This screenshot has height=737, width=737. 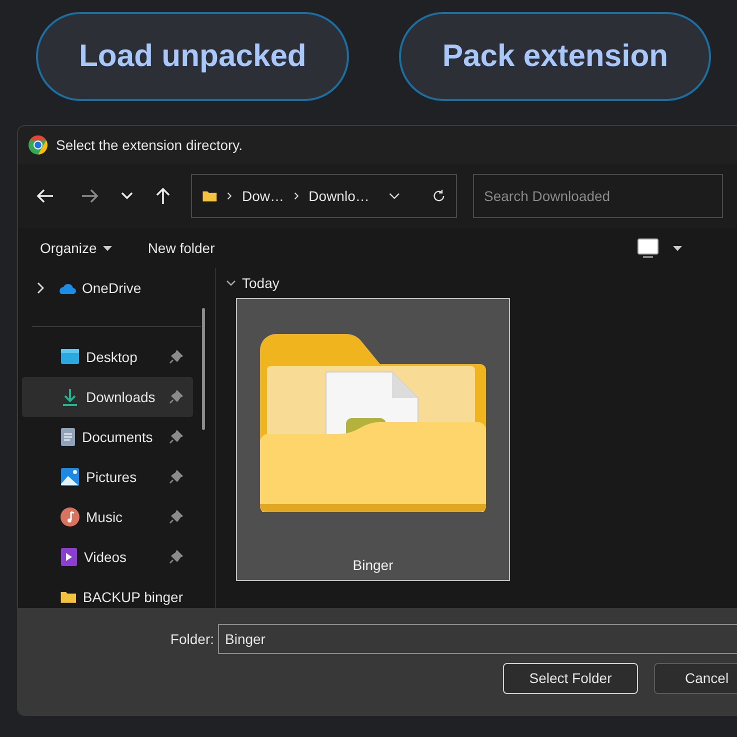 I want to click on header-button: Load unpacked, so click(x=193, y=56).